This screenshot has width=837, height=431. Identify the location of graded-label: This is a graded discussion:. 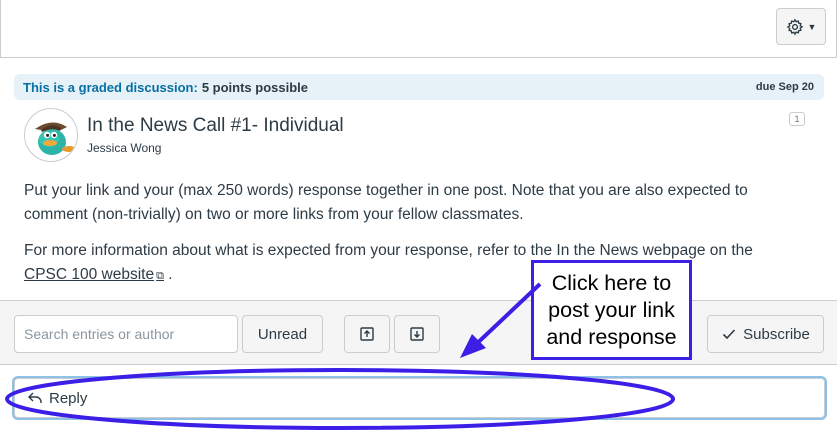
(110, 87).